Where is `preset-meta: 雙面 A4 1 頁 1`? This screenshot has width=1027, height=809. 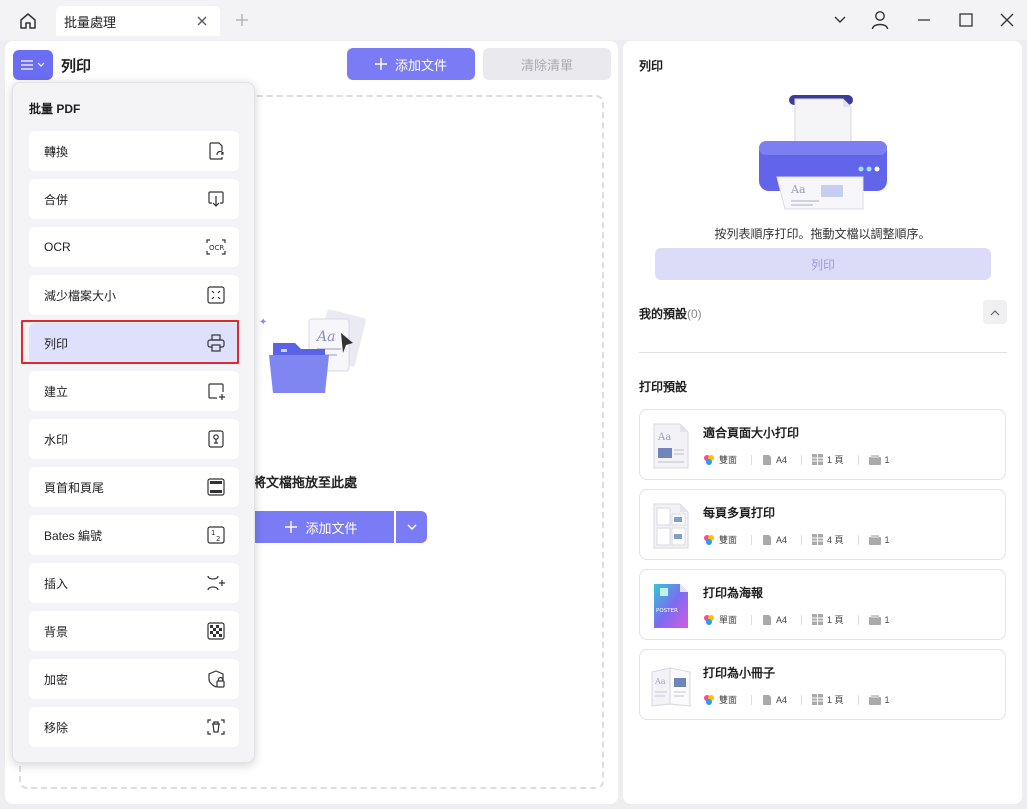
preset-meta: 雙面 A4 1 頁 1 is located at coordinates (803, 699).